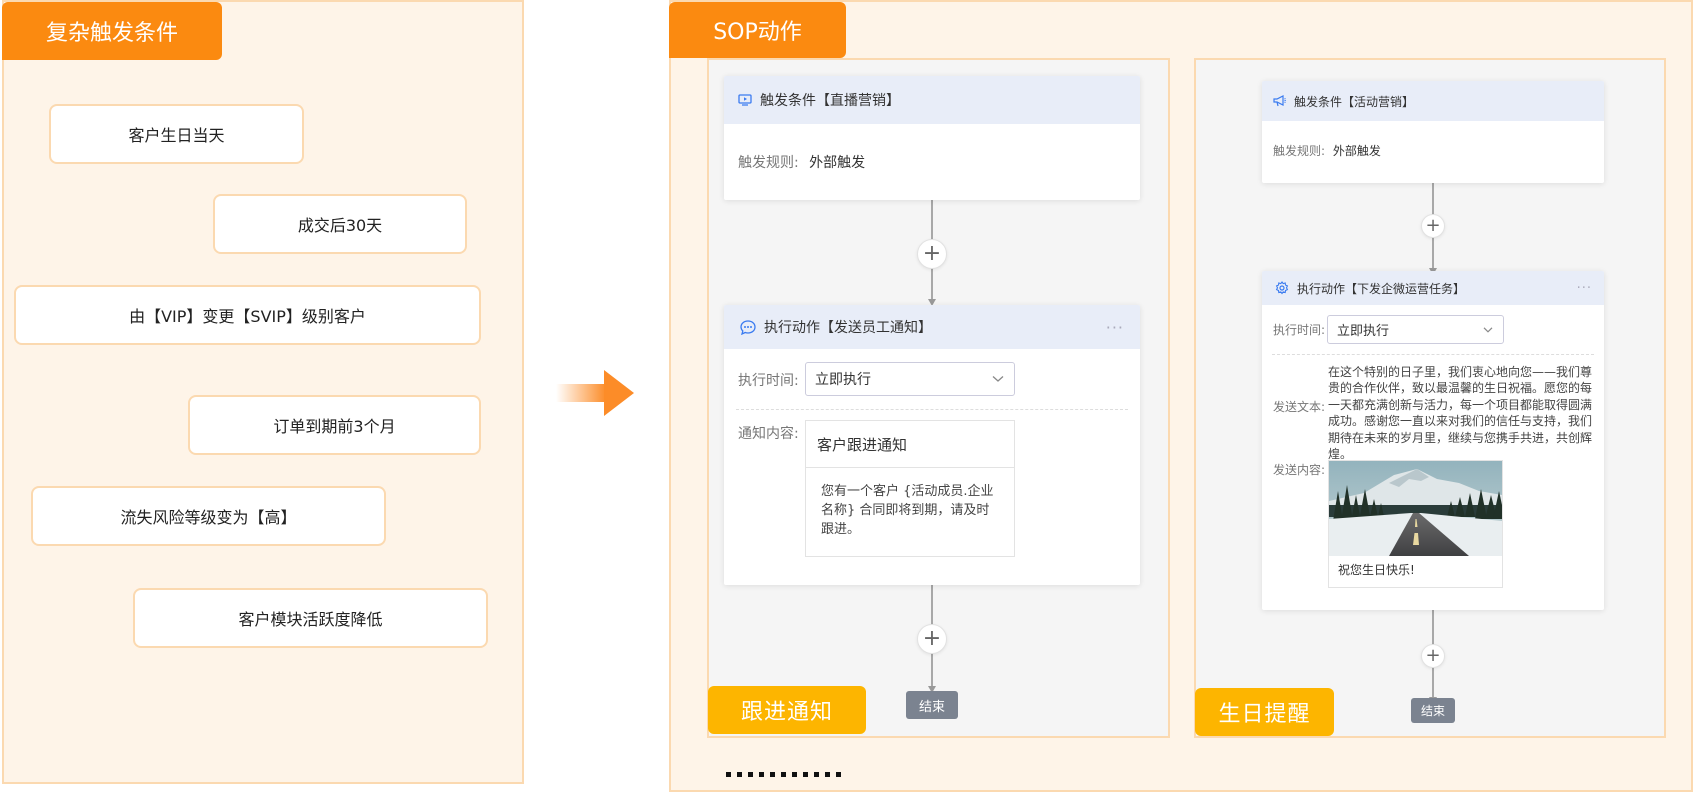 This screenshot has width=1694, height=794. I want to click on send-content-label: 发送内容:, so click(1299, 470).